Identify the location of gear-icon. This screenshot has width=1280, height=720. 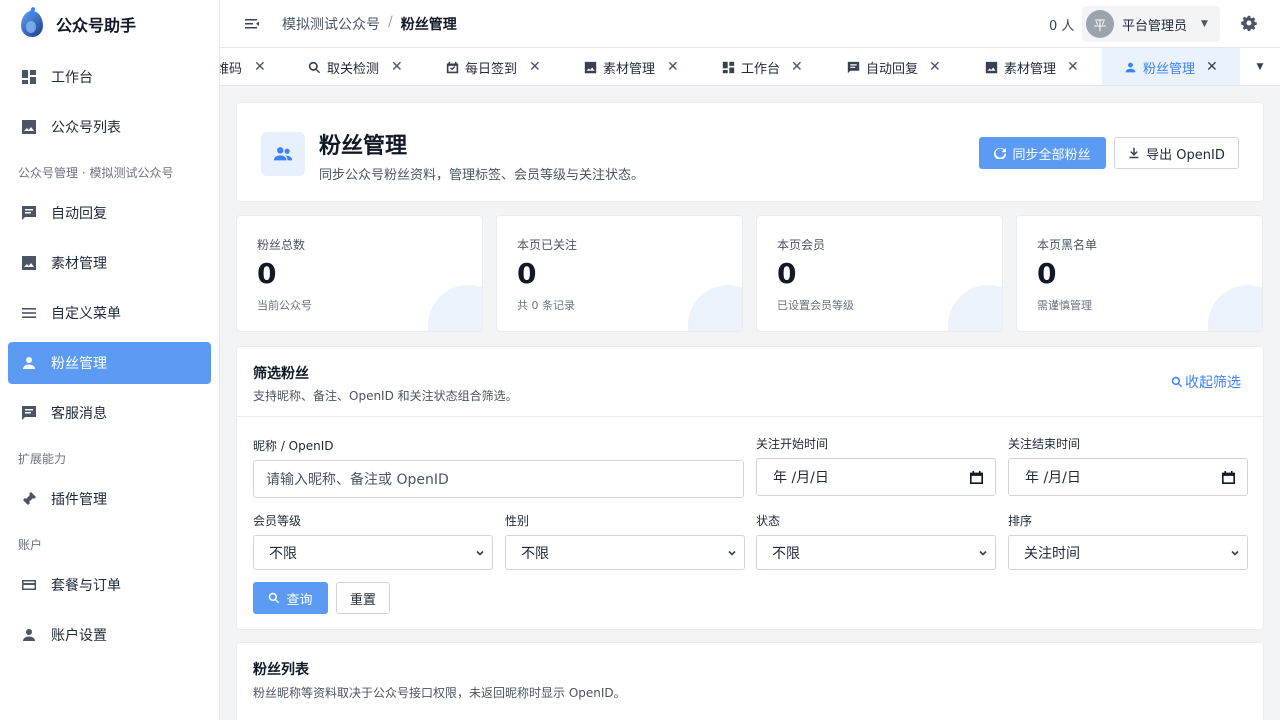
(1249, 23).